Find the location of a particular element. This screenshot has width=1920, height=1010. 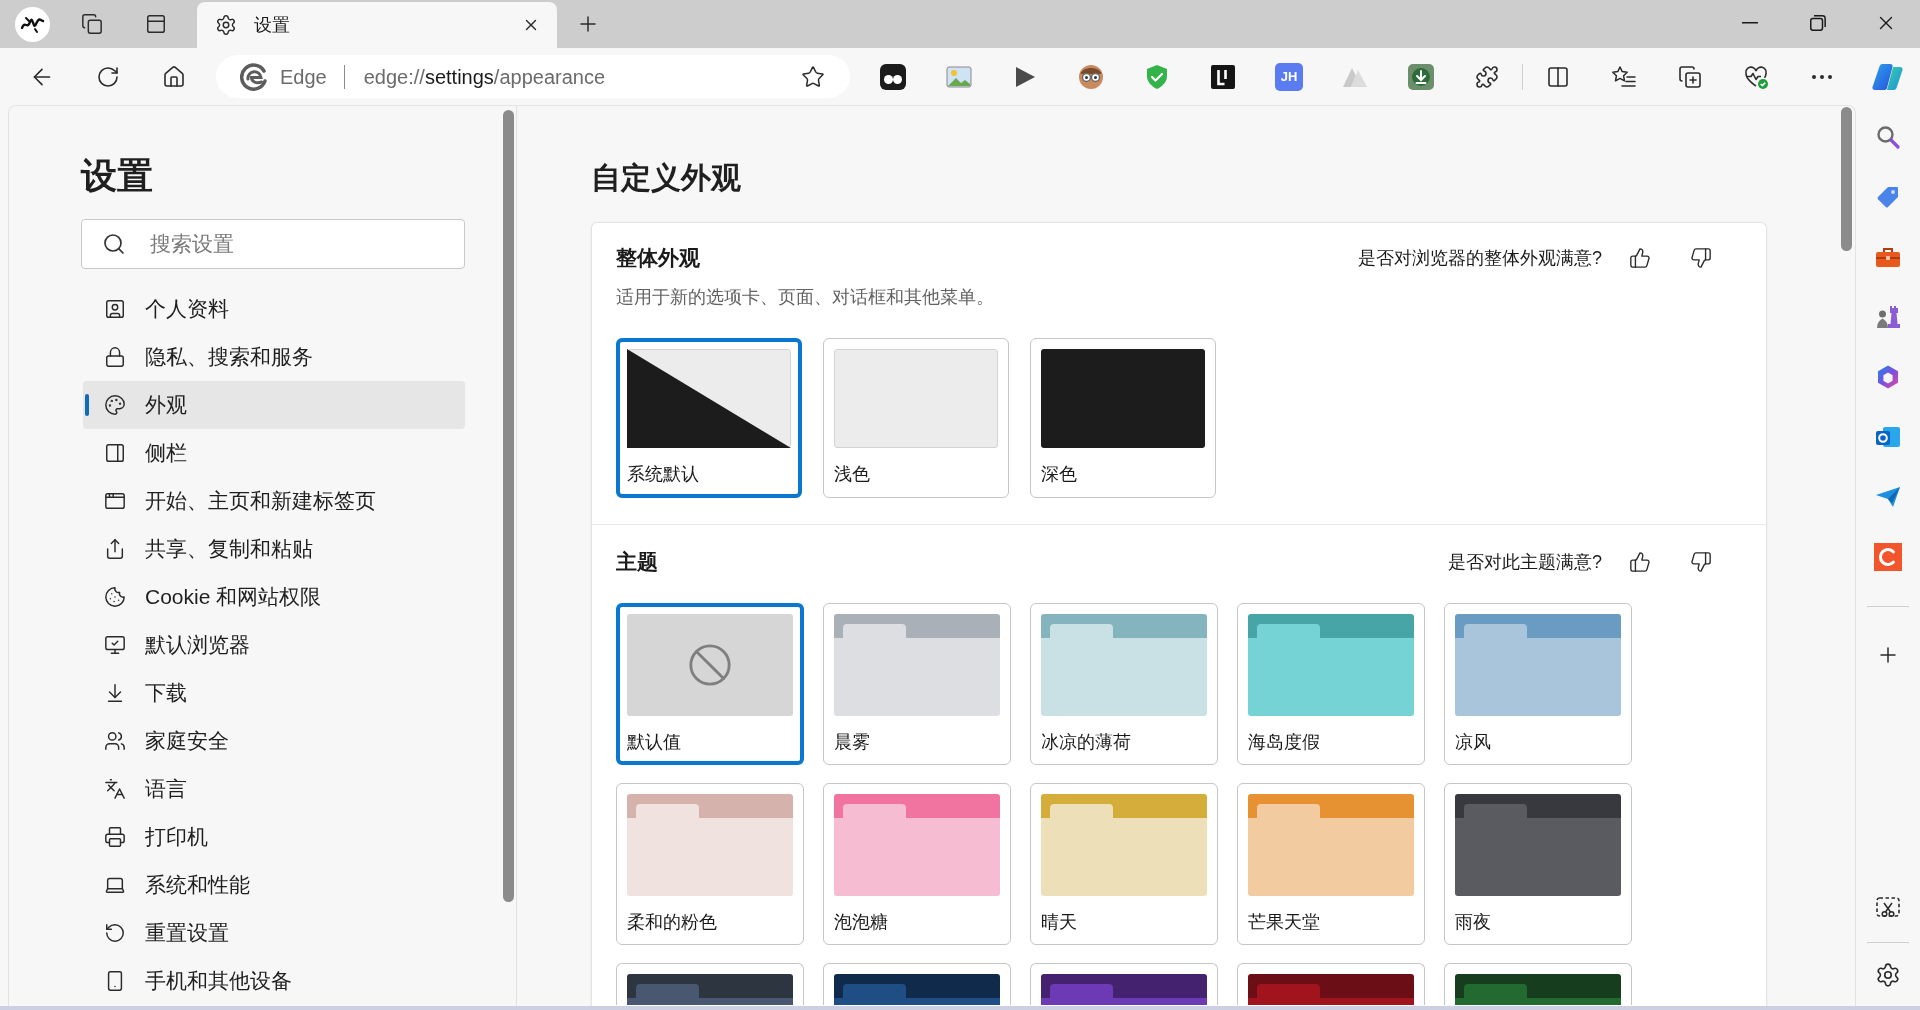

theme-option: 冰凉的薄荷 is located at coordinates (1124, 684).